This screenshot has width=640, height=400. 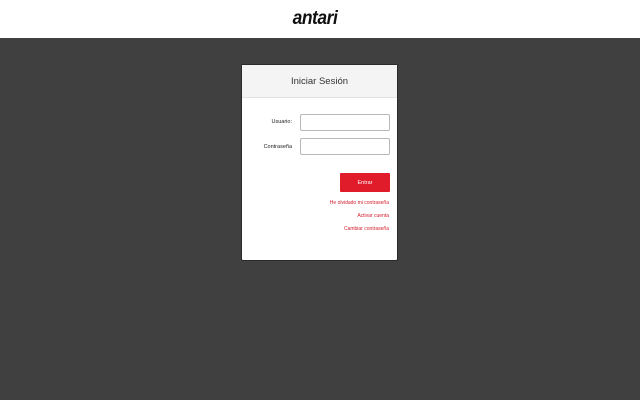 I want to click on login-submit-button: Entrar, so click(x=365, y=182).